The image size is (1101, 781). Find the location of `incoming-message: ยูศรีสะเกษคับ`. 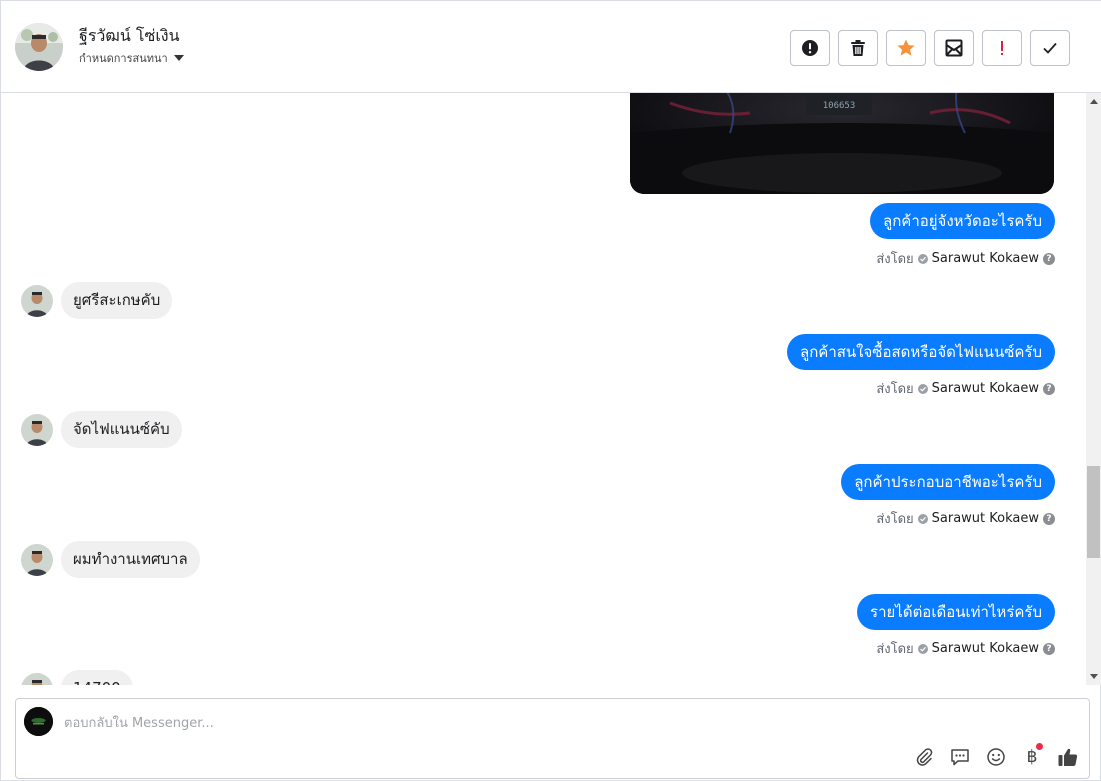

incoming-message: ยูศรีสะเกษคับ is located at coordinates (117, 300).